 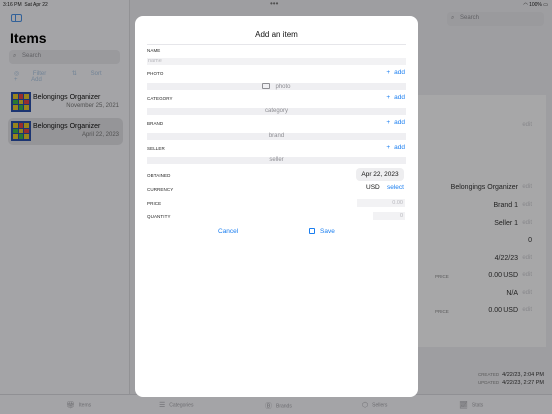 What do you see at coordinates (380, 174) in the screenshot?
I see `obtained-date-picker: Apr 22, 2023` at bounding box center [380, 174].